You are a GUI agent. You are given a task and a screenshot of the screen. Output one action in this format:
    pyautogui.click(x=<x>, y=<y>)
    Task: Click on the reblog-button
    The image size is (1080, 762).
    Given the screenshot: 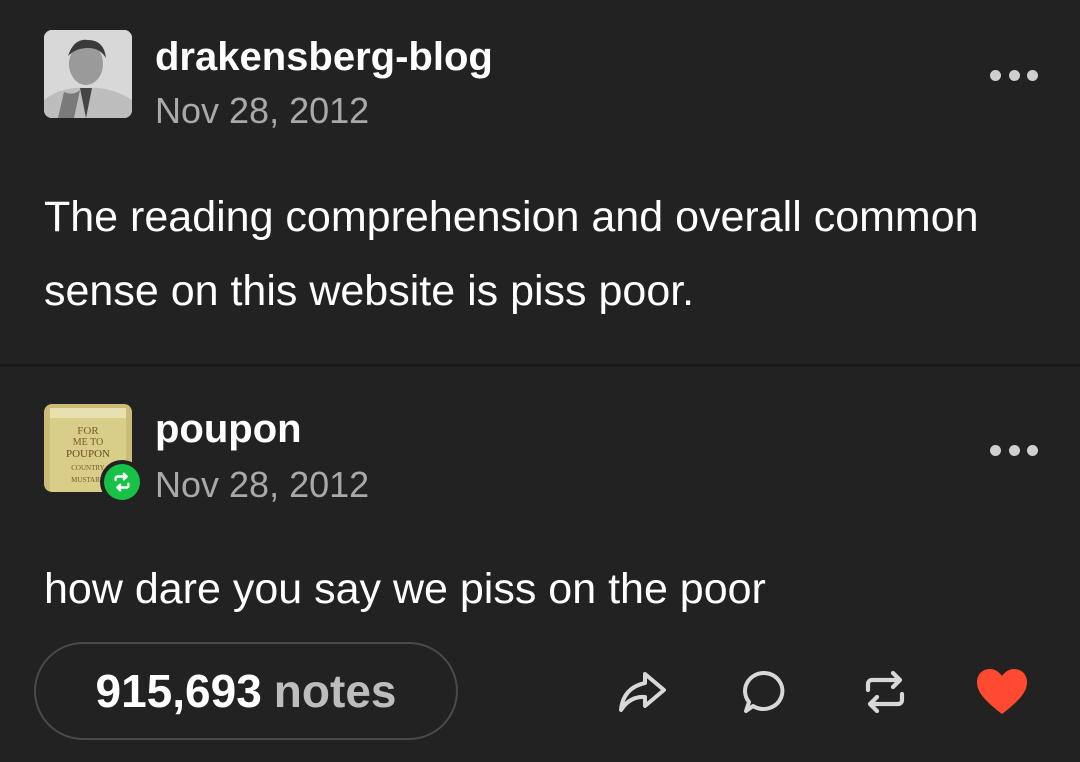 What is the action you would take?
    pyautogui.click(x=885, y=692)
    